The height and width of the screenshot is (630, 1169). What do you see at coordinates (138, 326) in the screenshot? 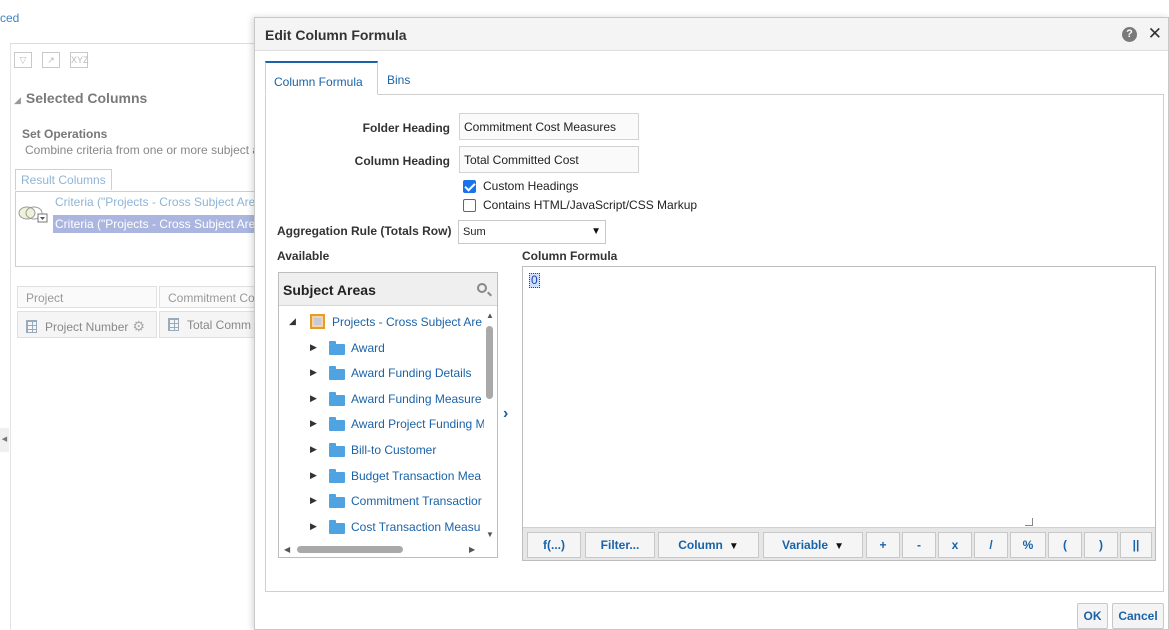
I see `gear-icon: ⚙` at bounding box center [138, 326].